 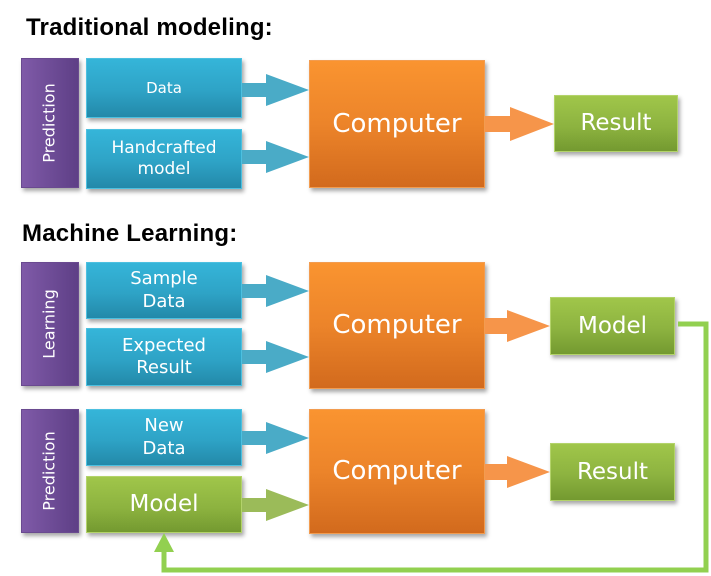 I want to click on output-label: Model, so click(x=612, y=325).